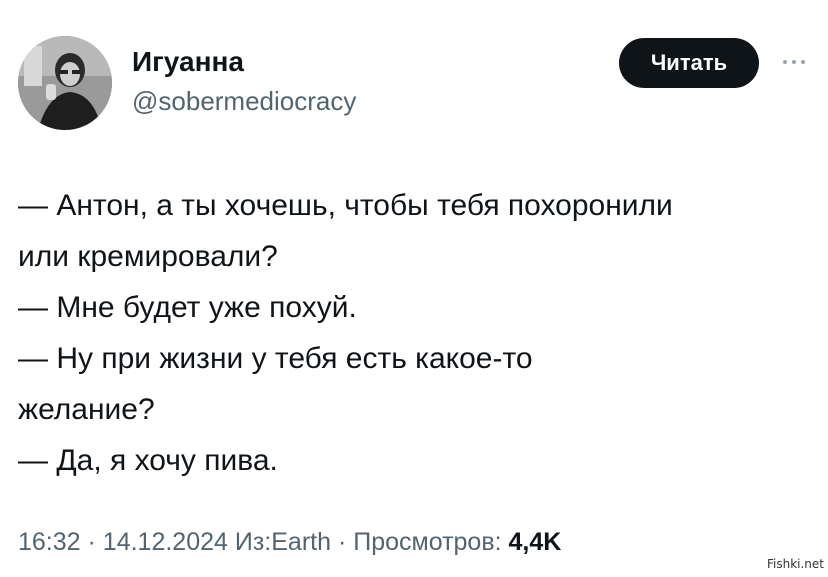 The width and height of the screenshot is (828, 577). Describe the element at coordinates (188, 62) in the screenshot. I see `author-display-name: Игуанна` at that location.